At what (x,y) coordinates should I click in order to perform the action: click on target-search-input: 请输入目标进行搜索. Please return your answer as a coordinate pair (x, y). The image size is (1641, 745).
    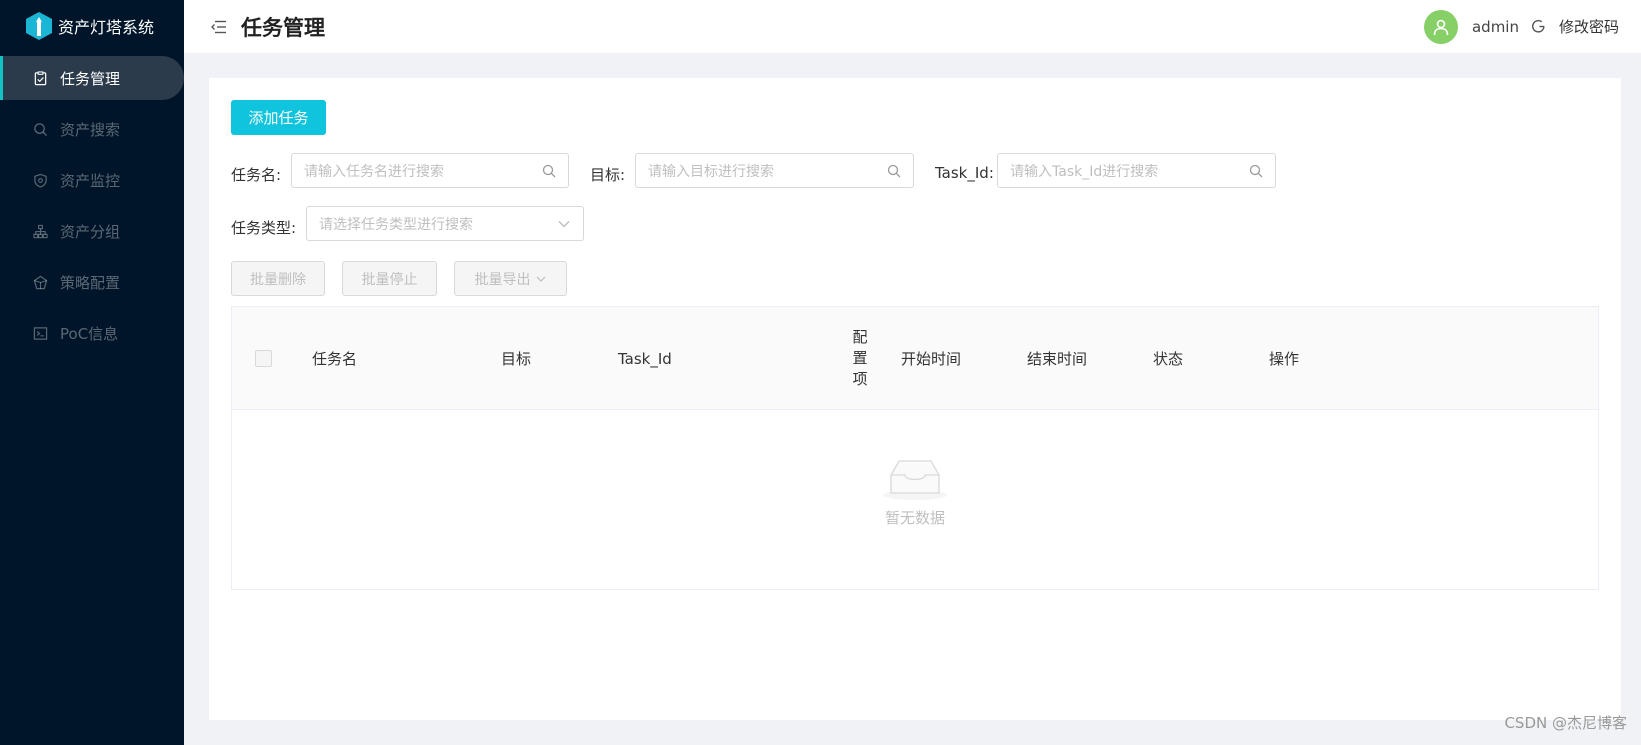
    Looking at the image, I should click on (774, 170).